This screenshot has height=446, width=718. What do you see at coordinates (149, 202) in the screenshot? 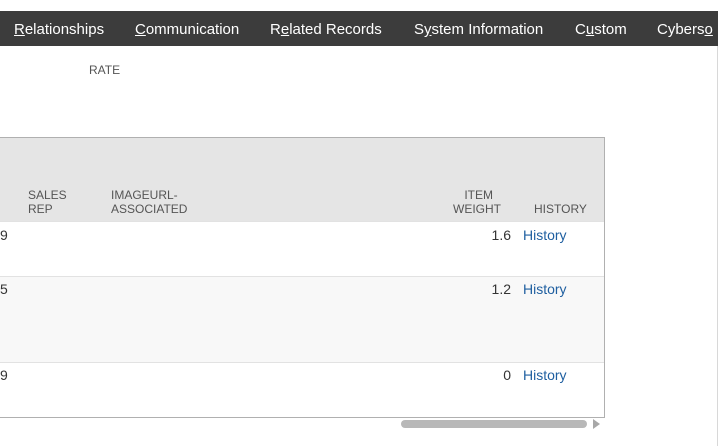
I see `header-imageurl-associated: IMAGEURL- ASSOCIATED` at bounding box center [149, 202].